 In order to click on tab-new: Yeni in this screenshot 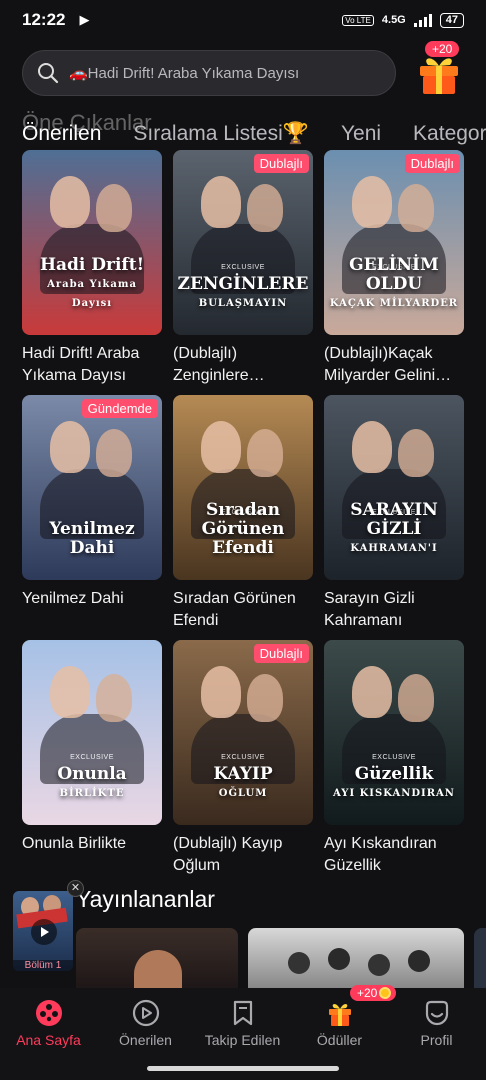, I will do `click(361, 134)`.